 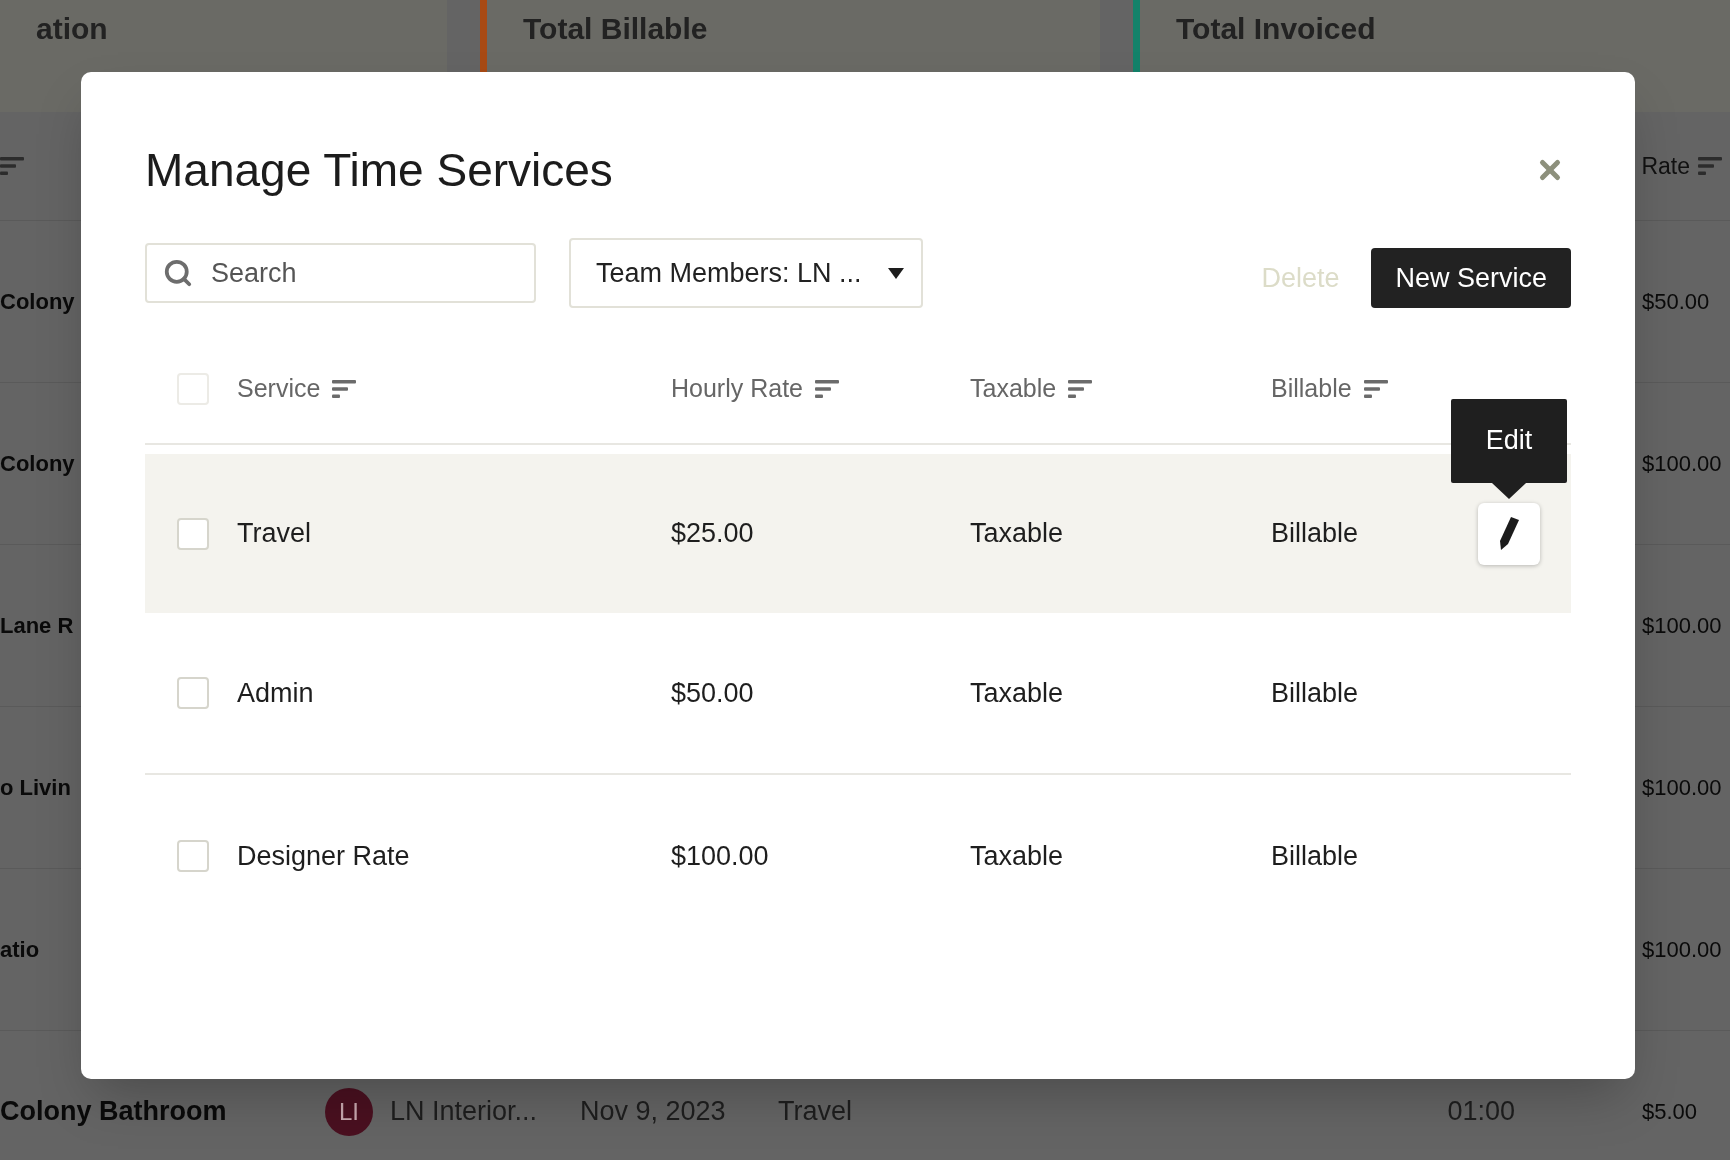 What do you see at coordinates (349, 1111) in the screenshot?
I see `avatar: LI` at bounding box center [349, 1111].